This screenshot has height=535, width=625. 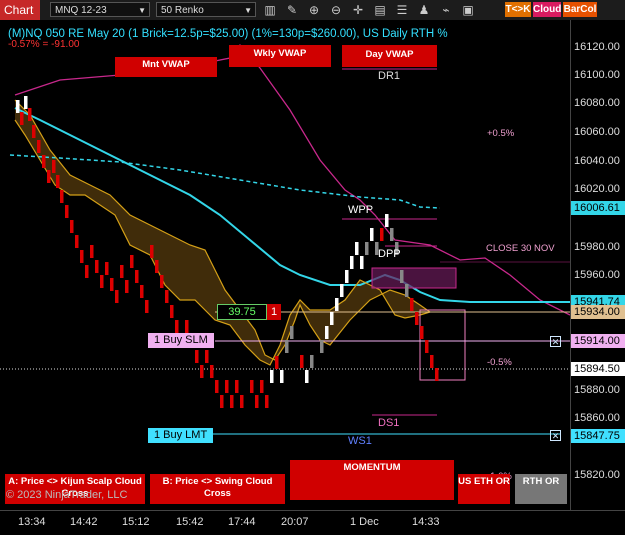 What do you see at coordinates (555, 435) in the screenshot?
I see `cancel-lmt-close-icon: ✕` at bounding box center [555, 435].